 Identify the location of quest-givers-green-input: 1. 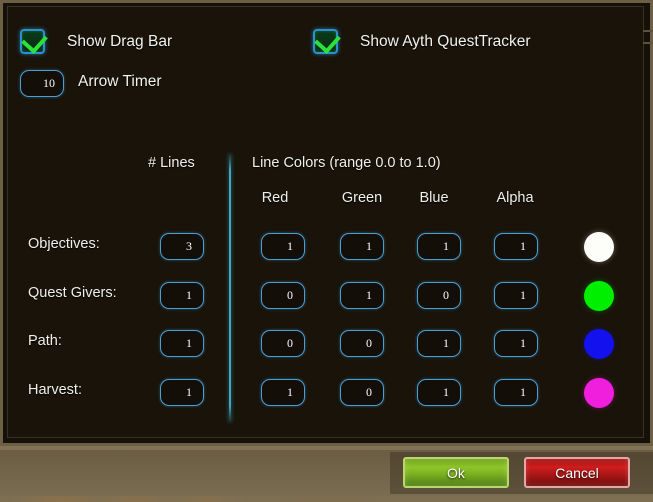
(362, 295).